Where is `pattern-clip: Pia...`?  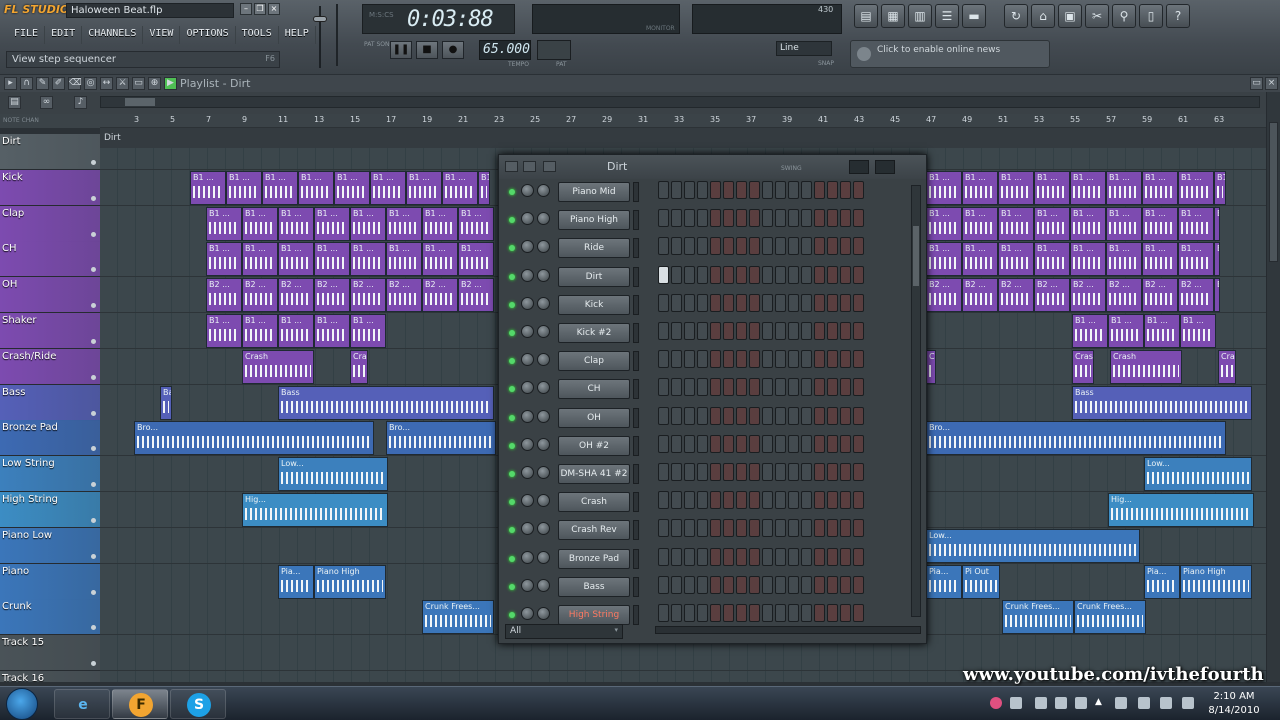
pattern-clip: Pia... is located at coordinates (944, 581).